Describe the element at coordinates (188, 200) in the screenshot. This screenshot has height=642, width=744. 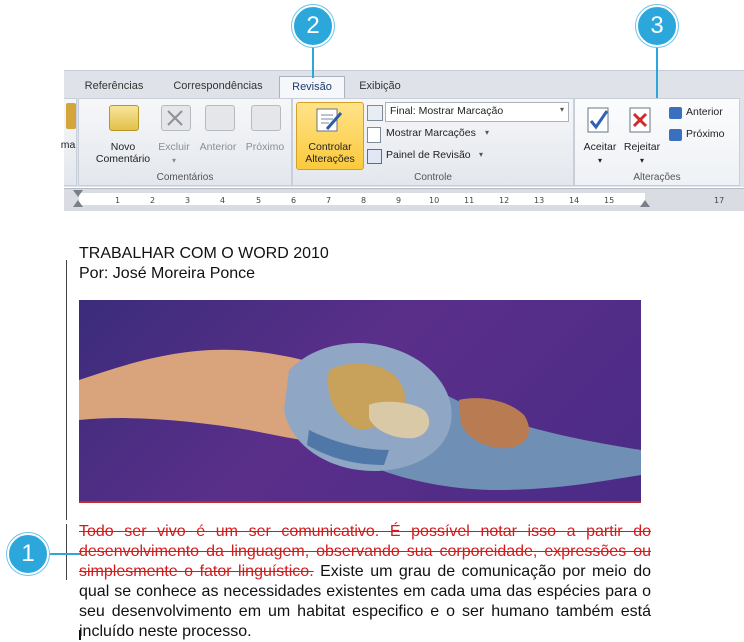
I see `ruler-tick: 3` at that location.